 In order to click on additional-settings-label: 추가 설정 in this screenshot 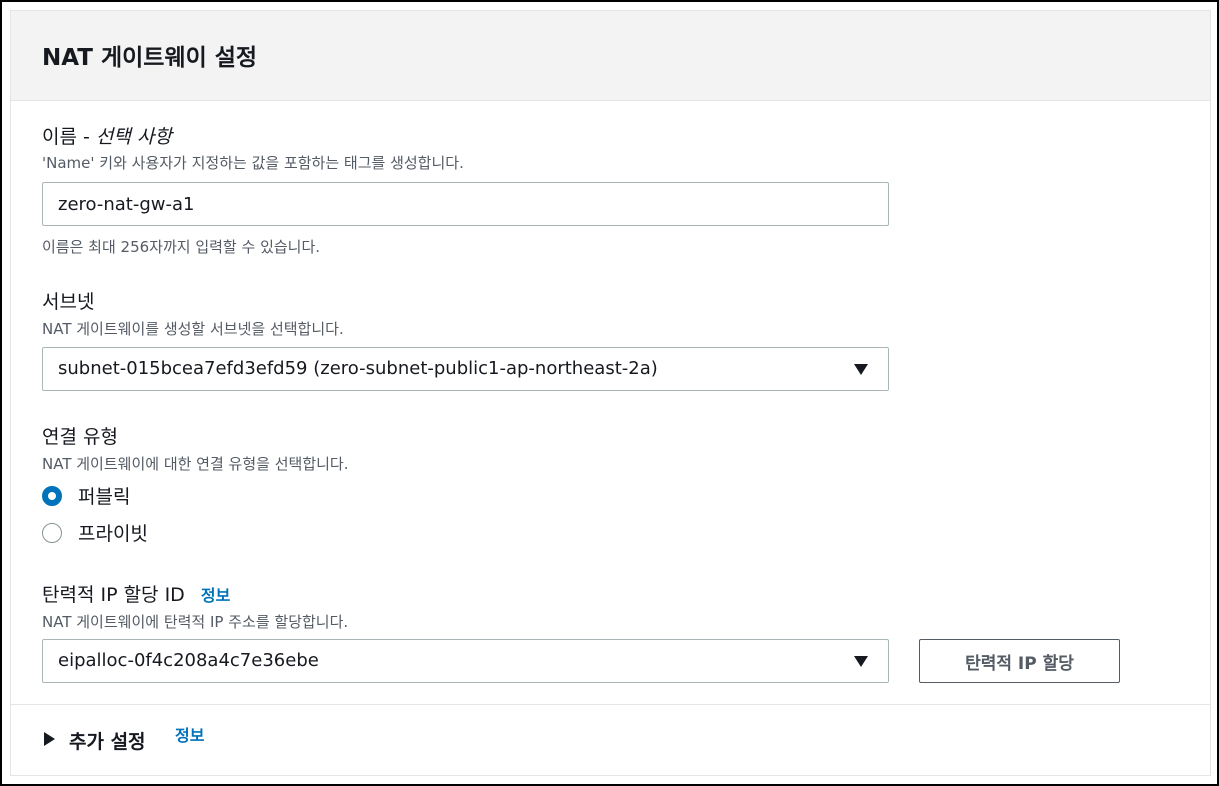, I will do `click(107, 742)`.